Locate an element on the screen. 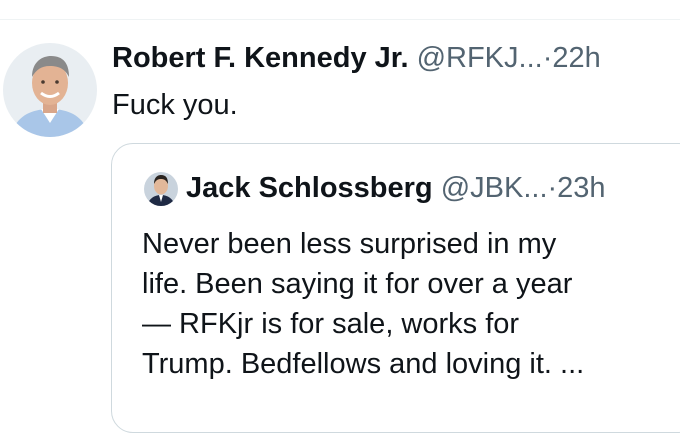 The width and height of the screenshot is (680, 433). author-display-name: Robert F. Kennedy Jr. is located at coordinates (260, 58).